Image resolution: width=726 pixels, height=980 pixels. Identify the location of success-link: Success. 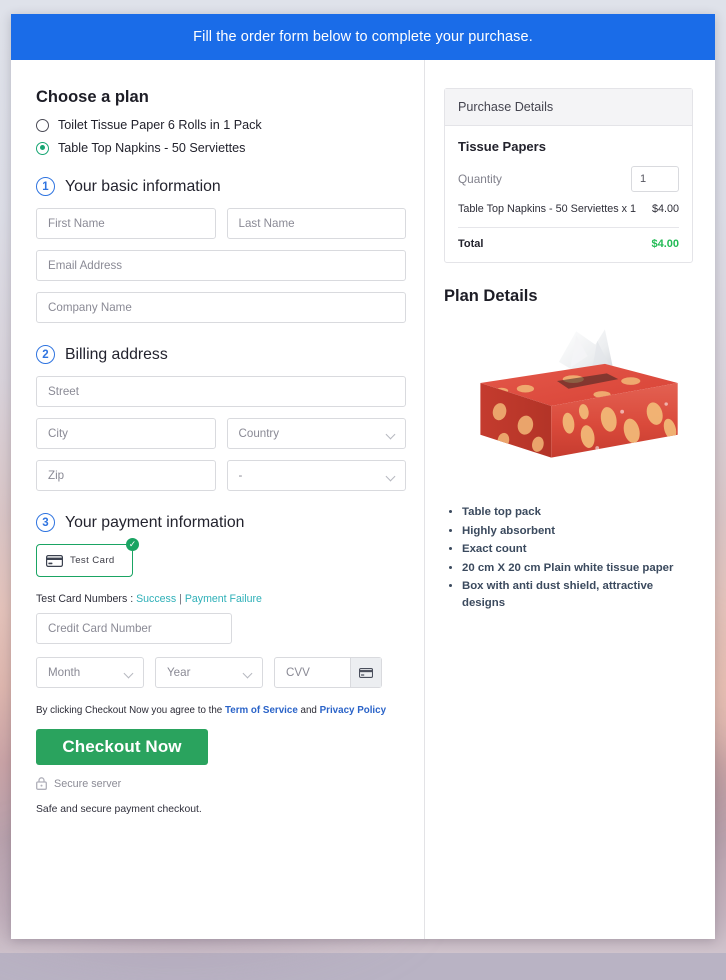
(156, 599).